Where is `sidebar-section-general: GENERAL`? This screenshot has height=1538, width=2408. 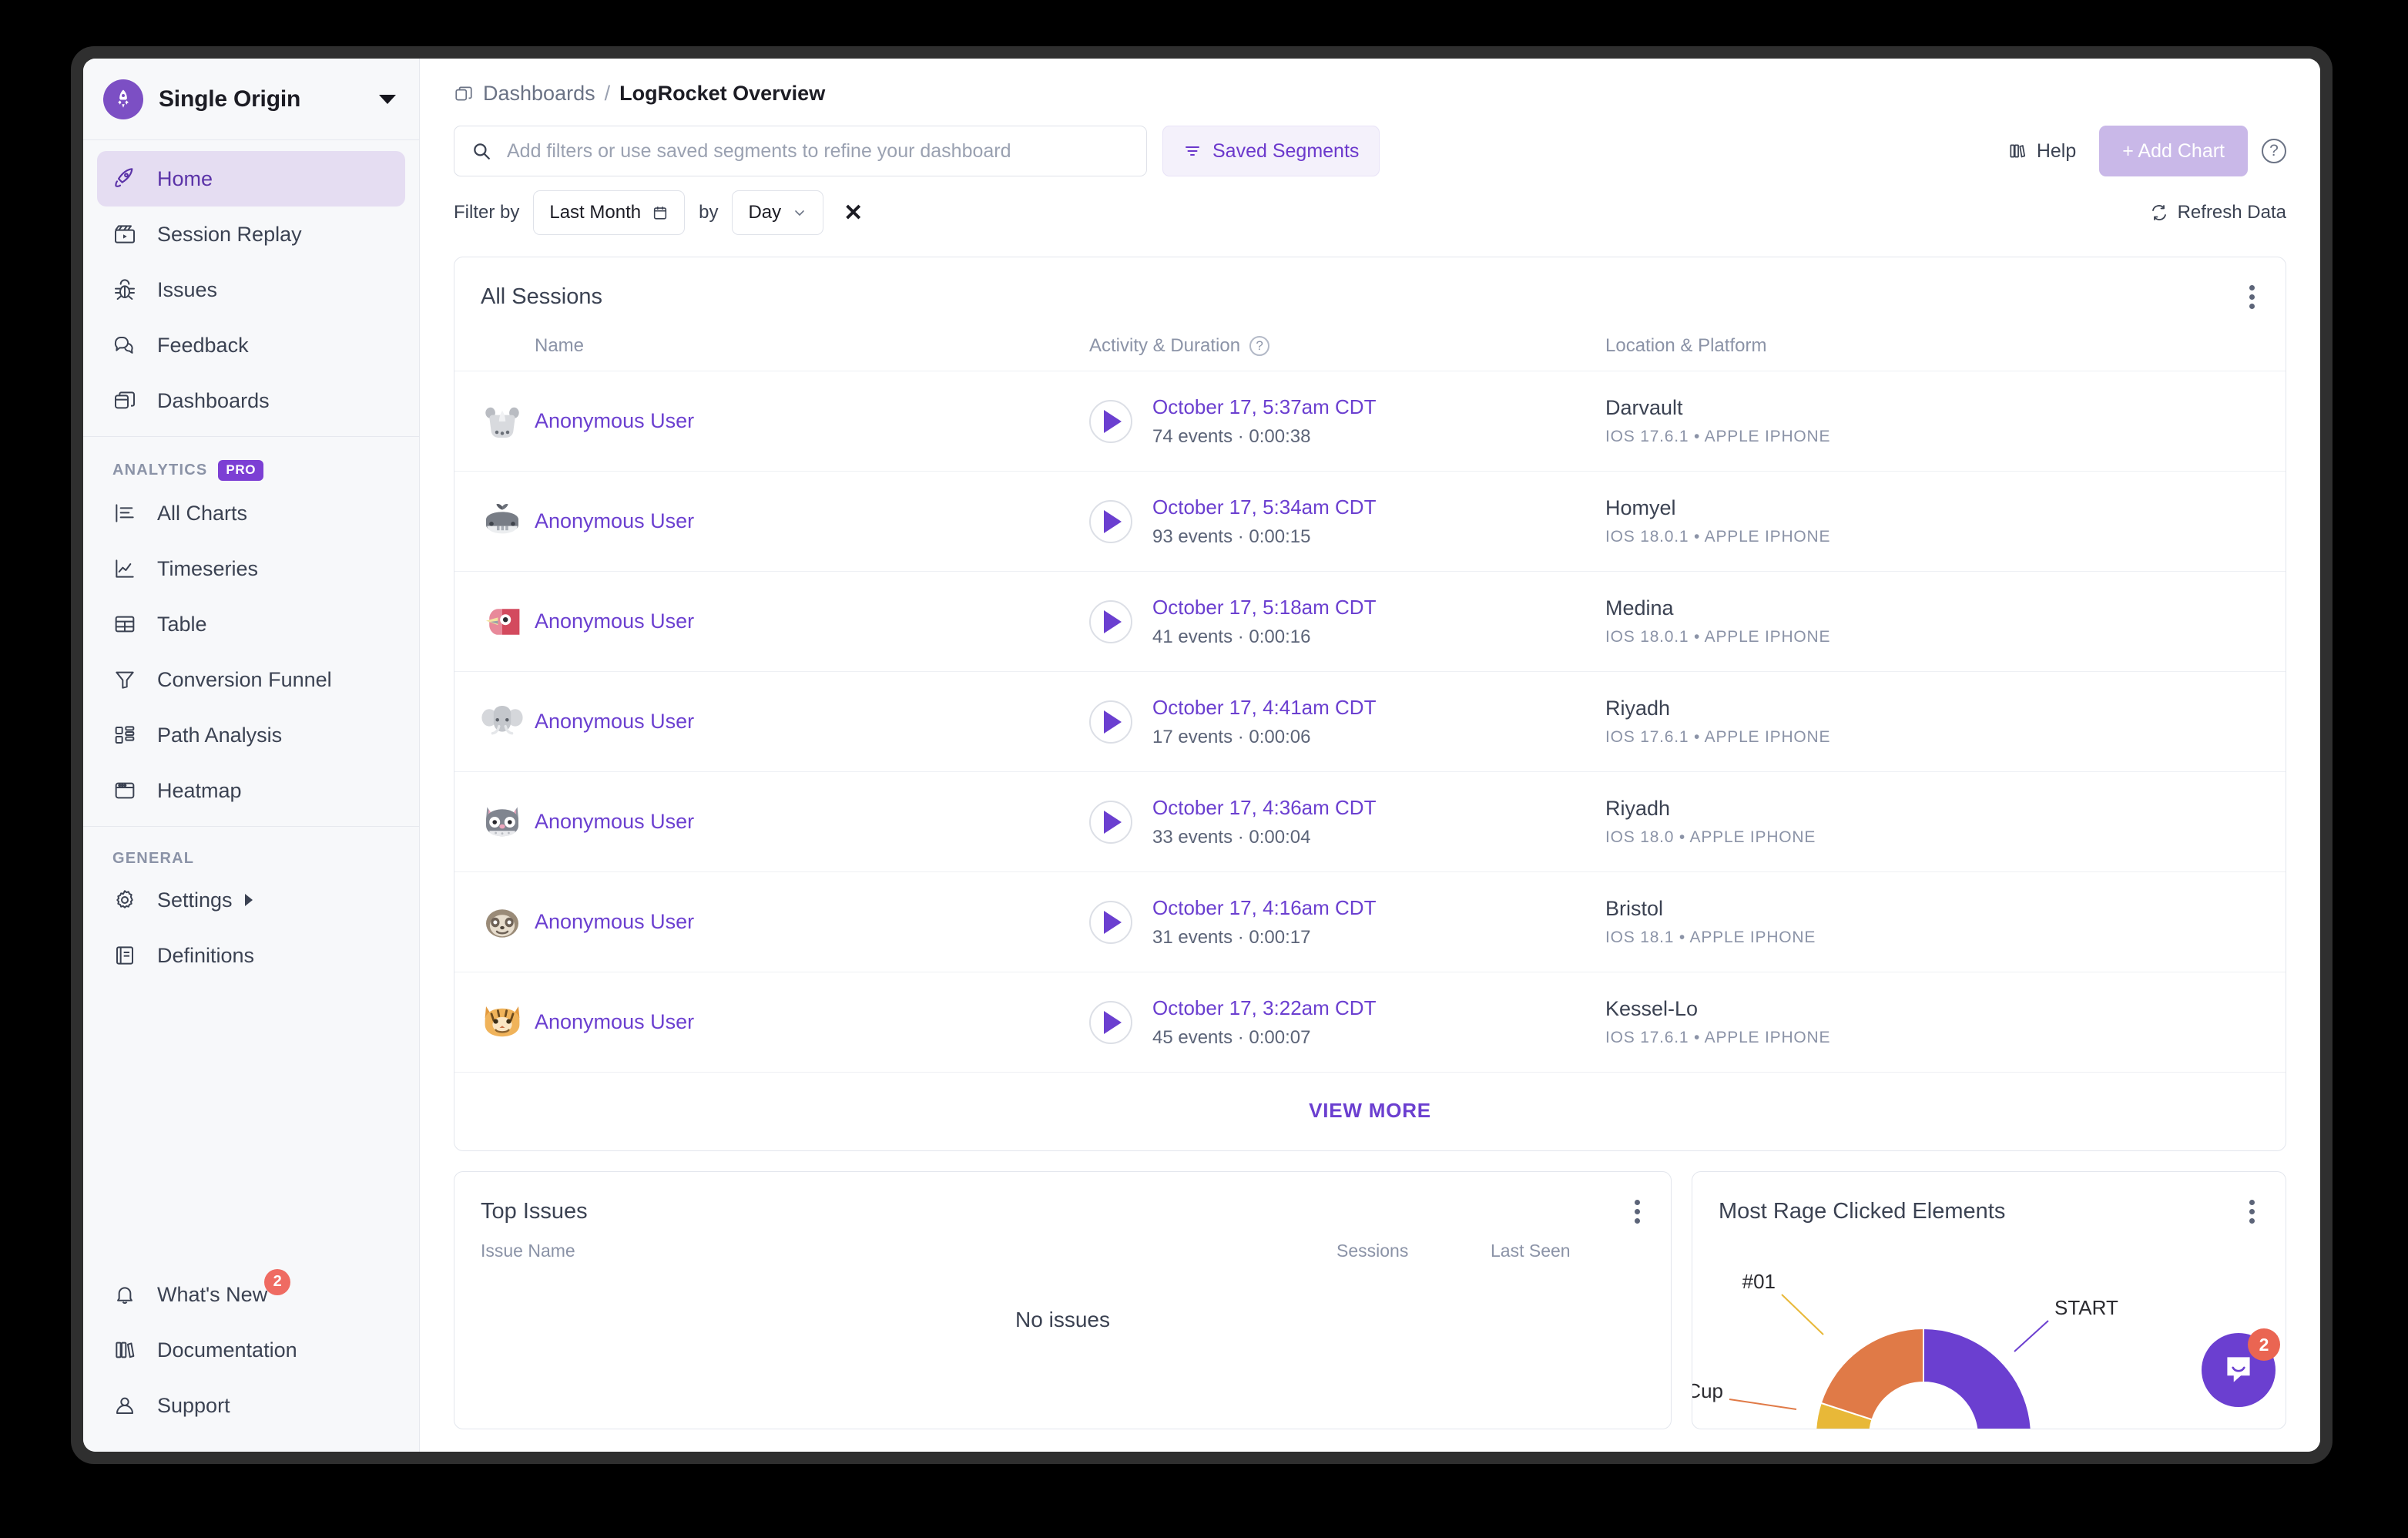 sidebar-section-general: GENERAL is located at coordinates (251, 855).